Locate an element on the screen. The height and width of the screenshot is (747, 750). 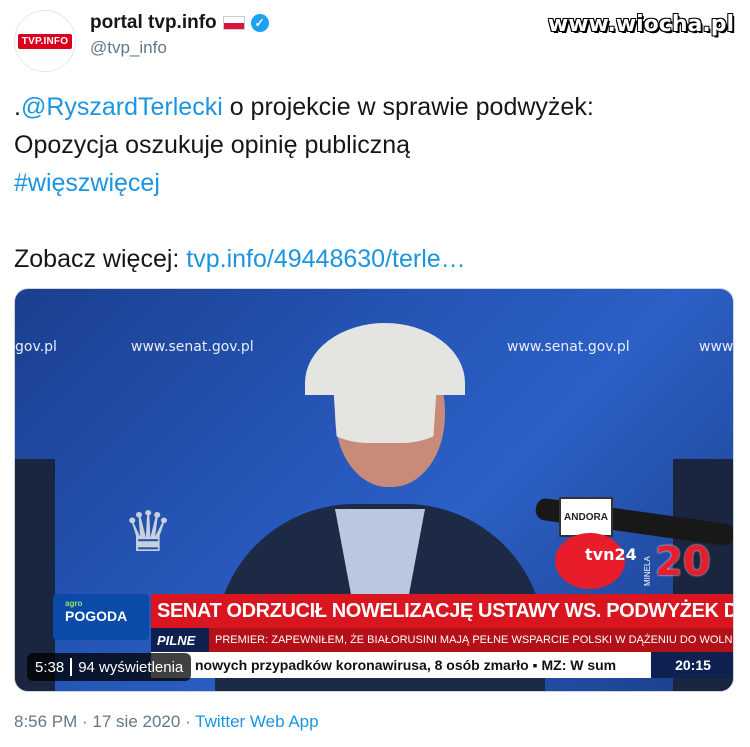
video-views: 94 wyświetlenia is located at coordinates (131, 667).